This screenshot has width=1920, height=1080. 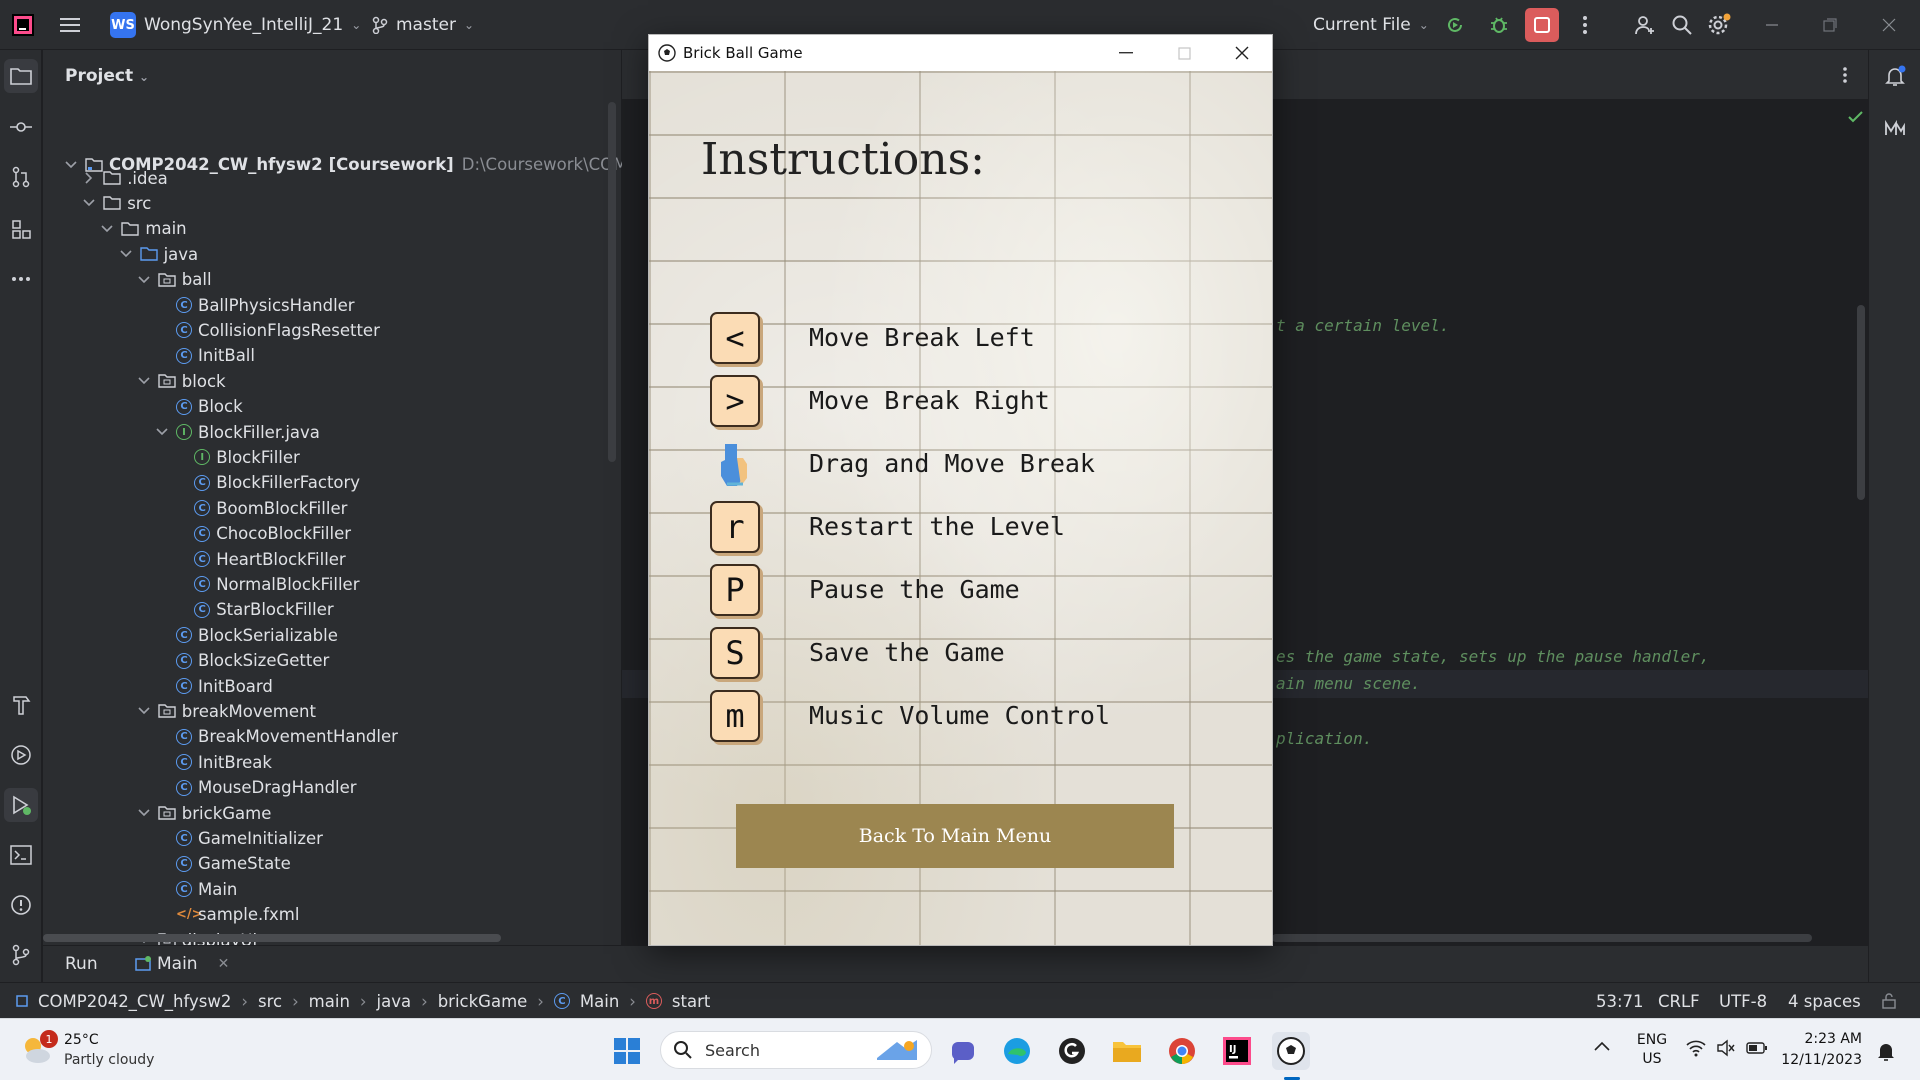 I want to click on tree-item: src, so click(x=116, y=203).